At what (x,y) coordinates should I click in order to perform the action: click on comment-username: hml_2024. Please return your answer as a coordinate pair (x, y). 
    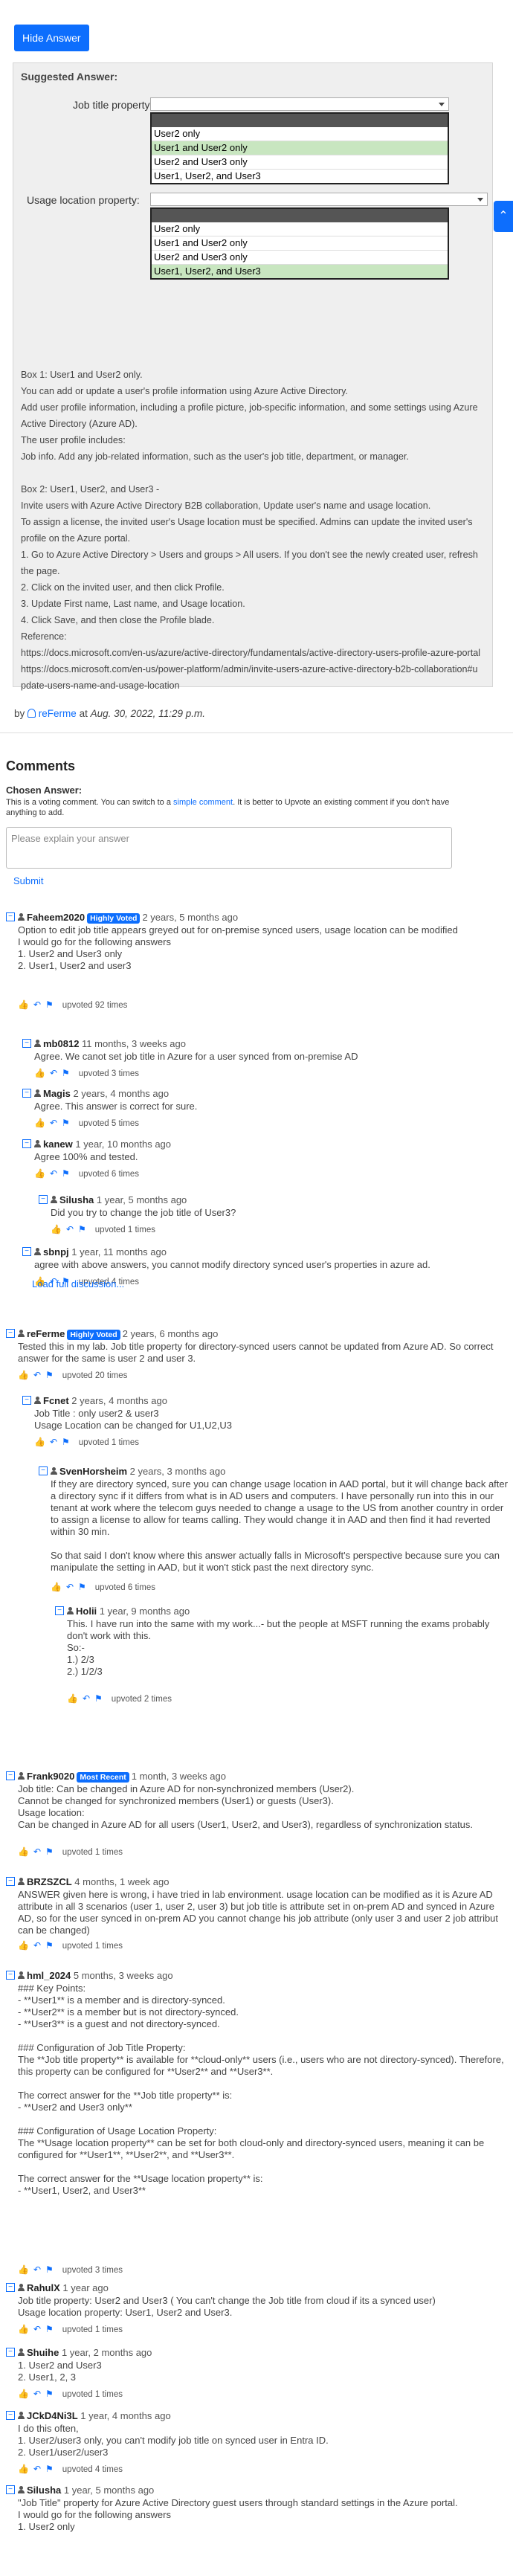
    Looking at the image, I should click on (49, 1975).